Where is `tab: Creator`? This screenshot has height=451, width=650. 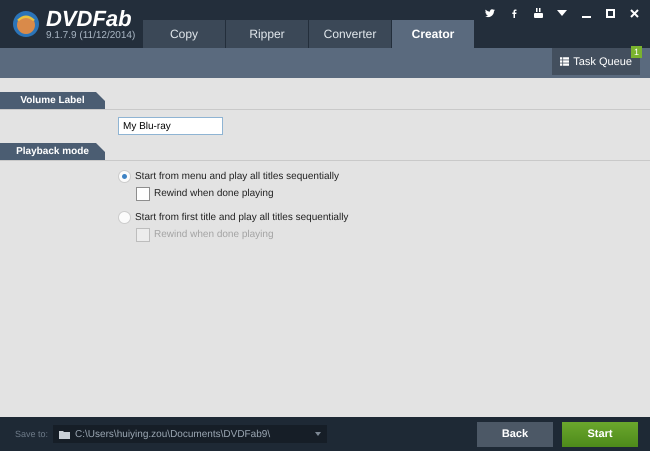 tab: Creator is located at coordinates (433, 34).